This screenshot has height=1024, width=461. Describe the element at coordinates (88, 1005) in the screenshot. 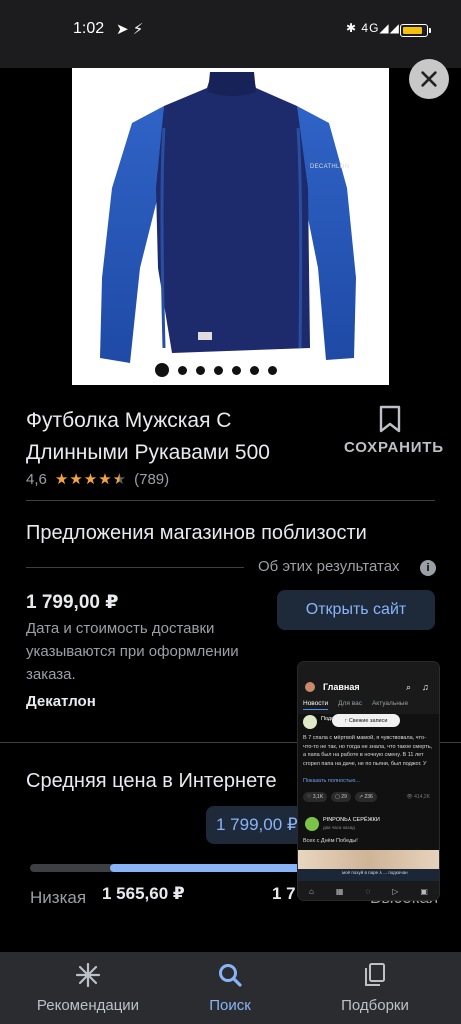

I see `nav-label: Рекомендации` at that location.